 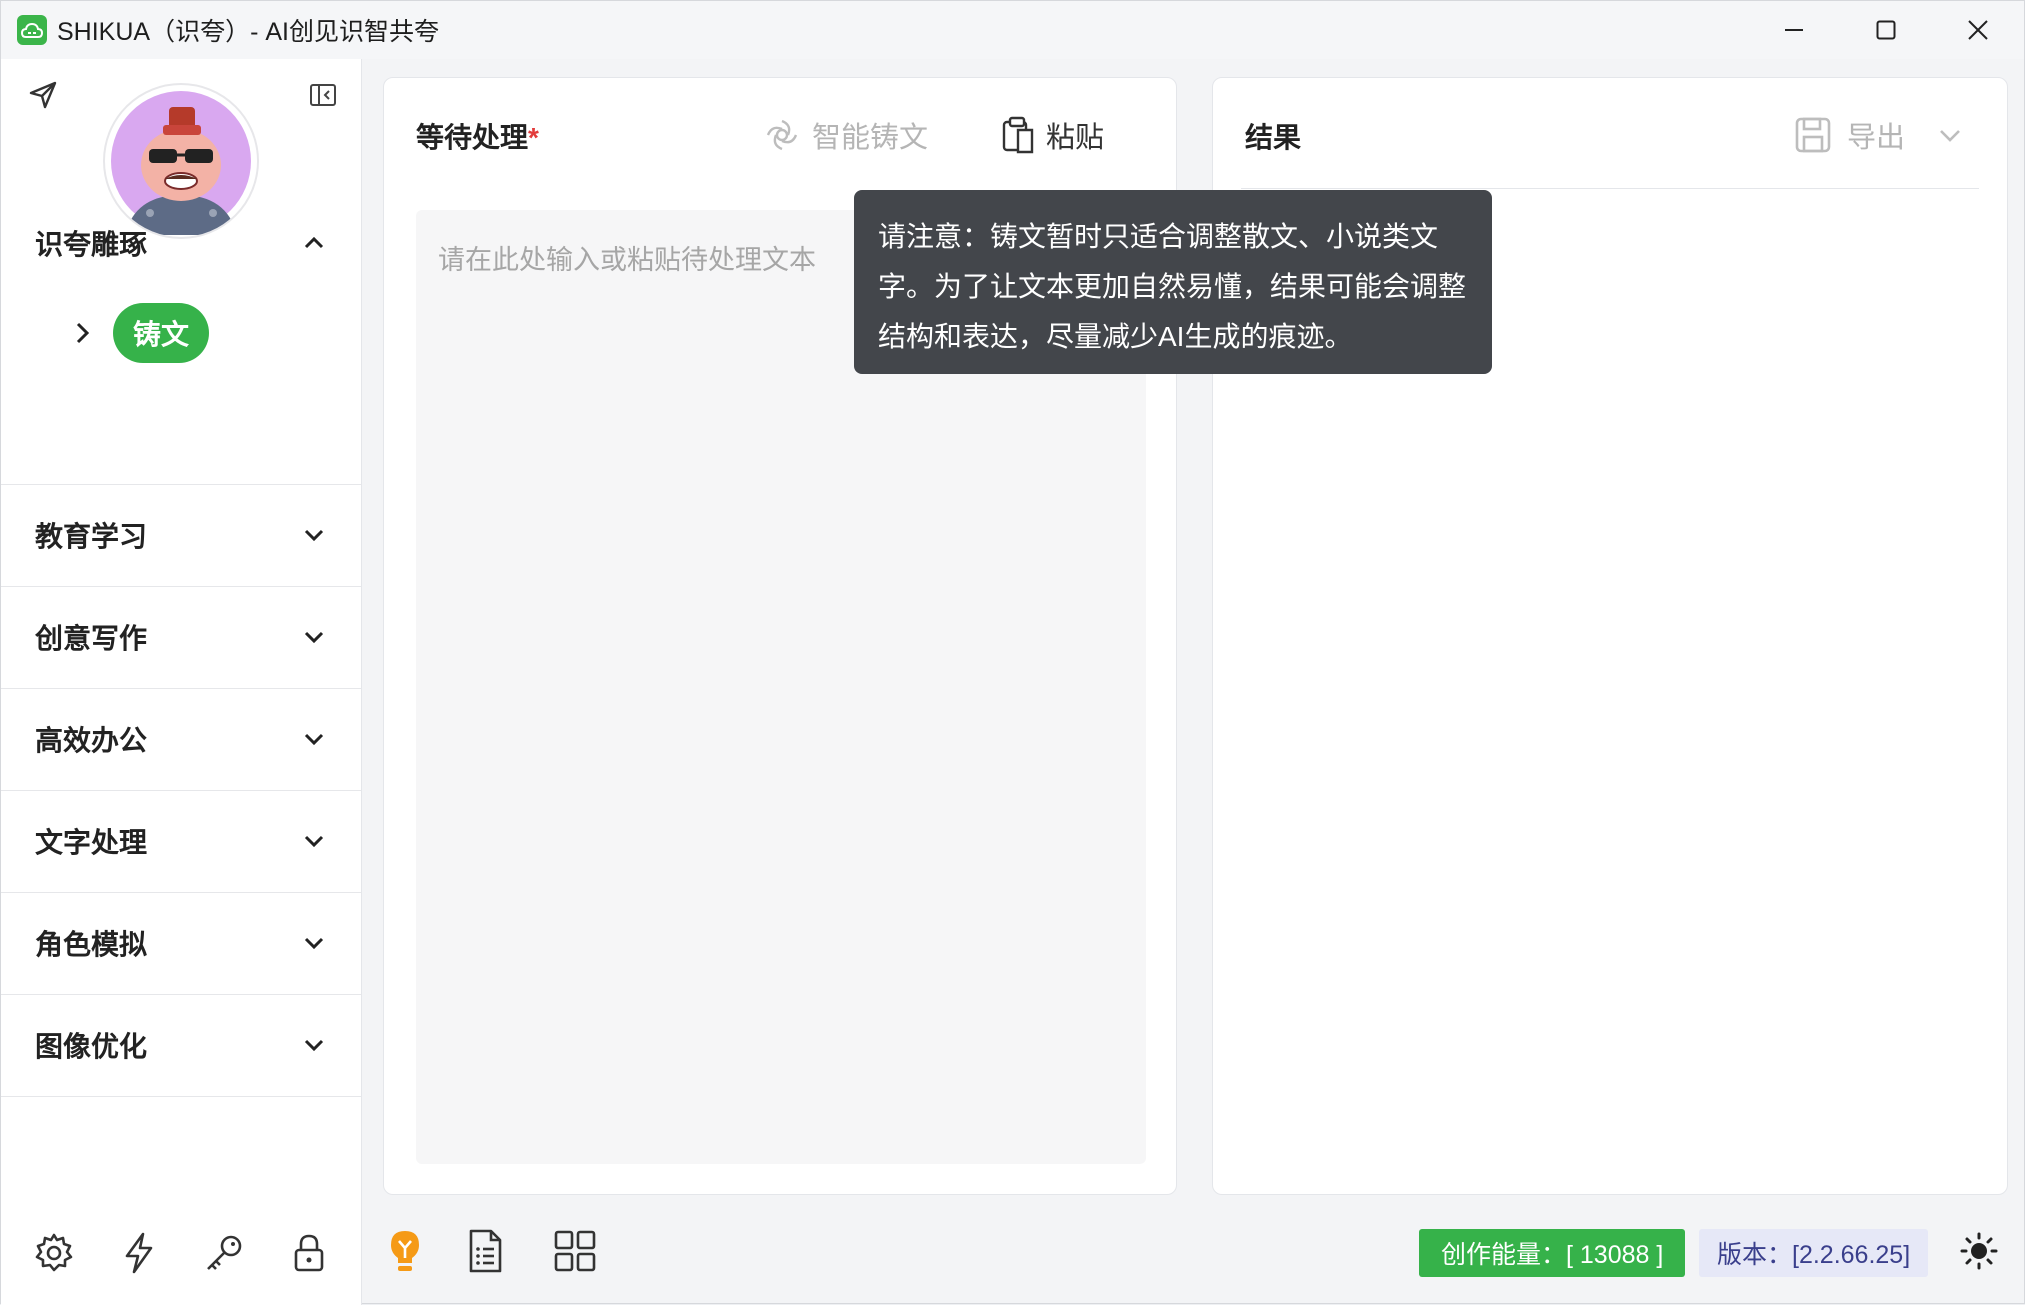 I want to click on menu-section-office: 高效办公, so click(x=181, y=740).